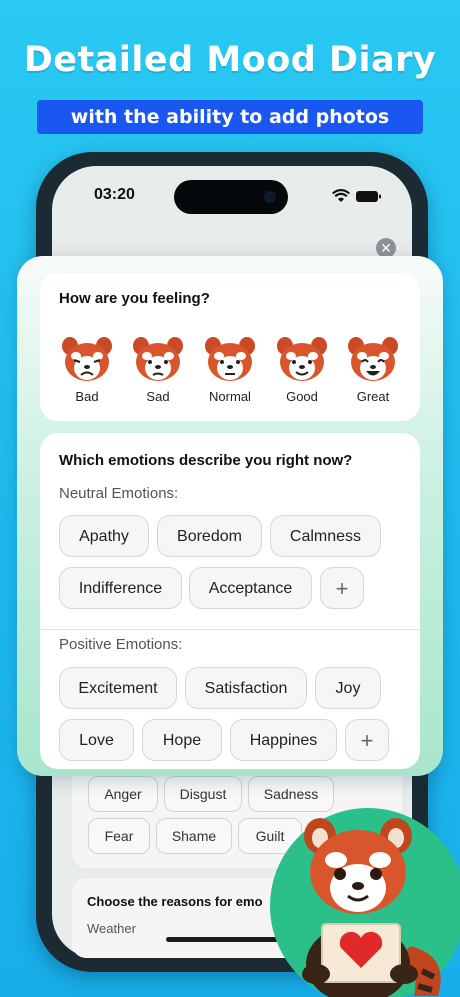 The height and width of the screenshot is (997, 460). What do you see at coordinates (270, 197) in the screenshot?
I see `camera-icon` at bounding box center [270, 197].